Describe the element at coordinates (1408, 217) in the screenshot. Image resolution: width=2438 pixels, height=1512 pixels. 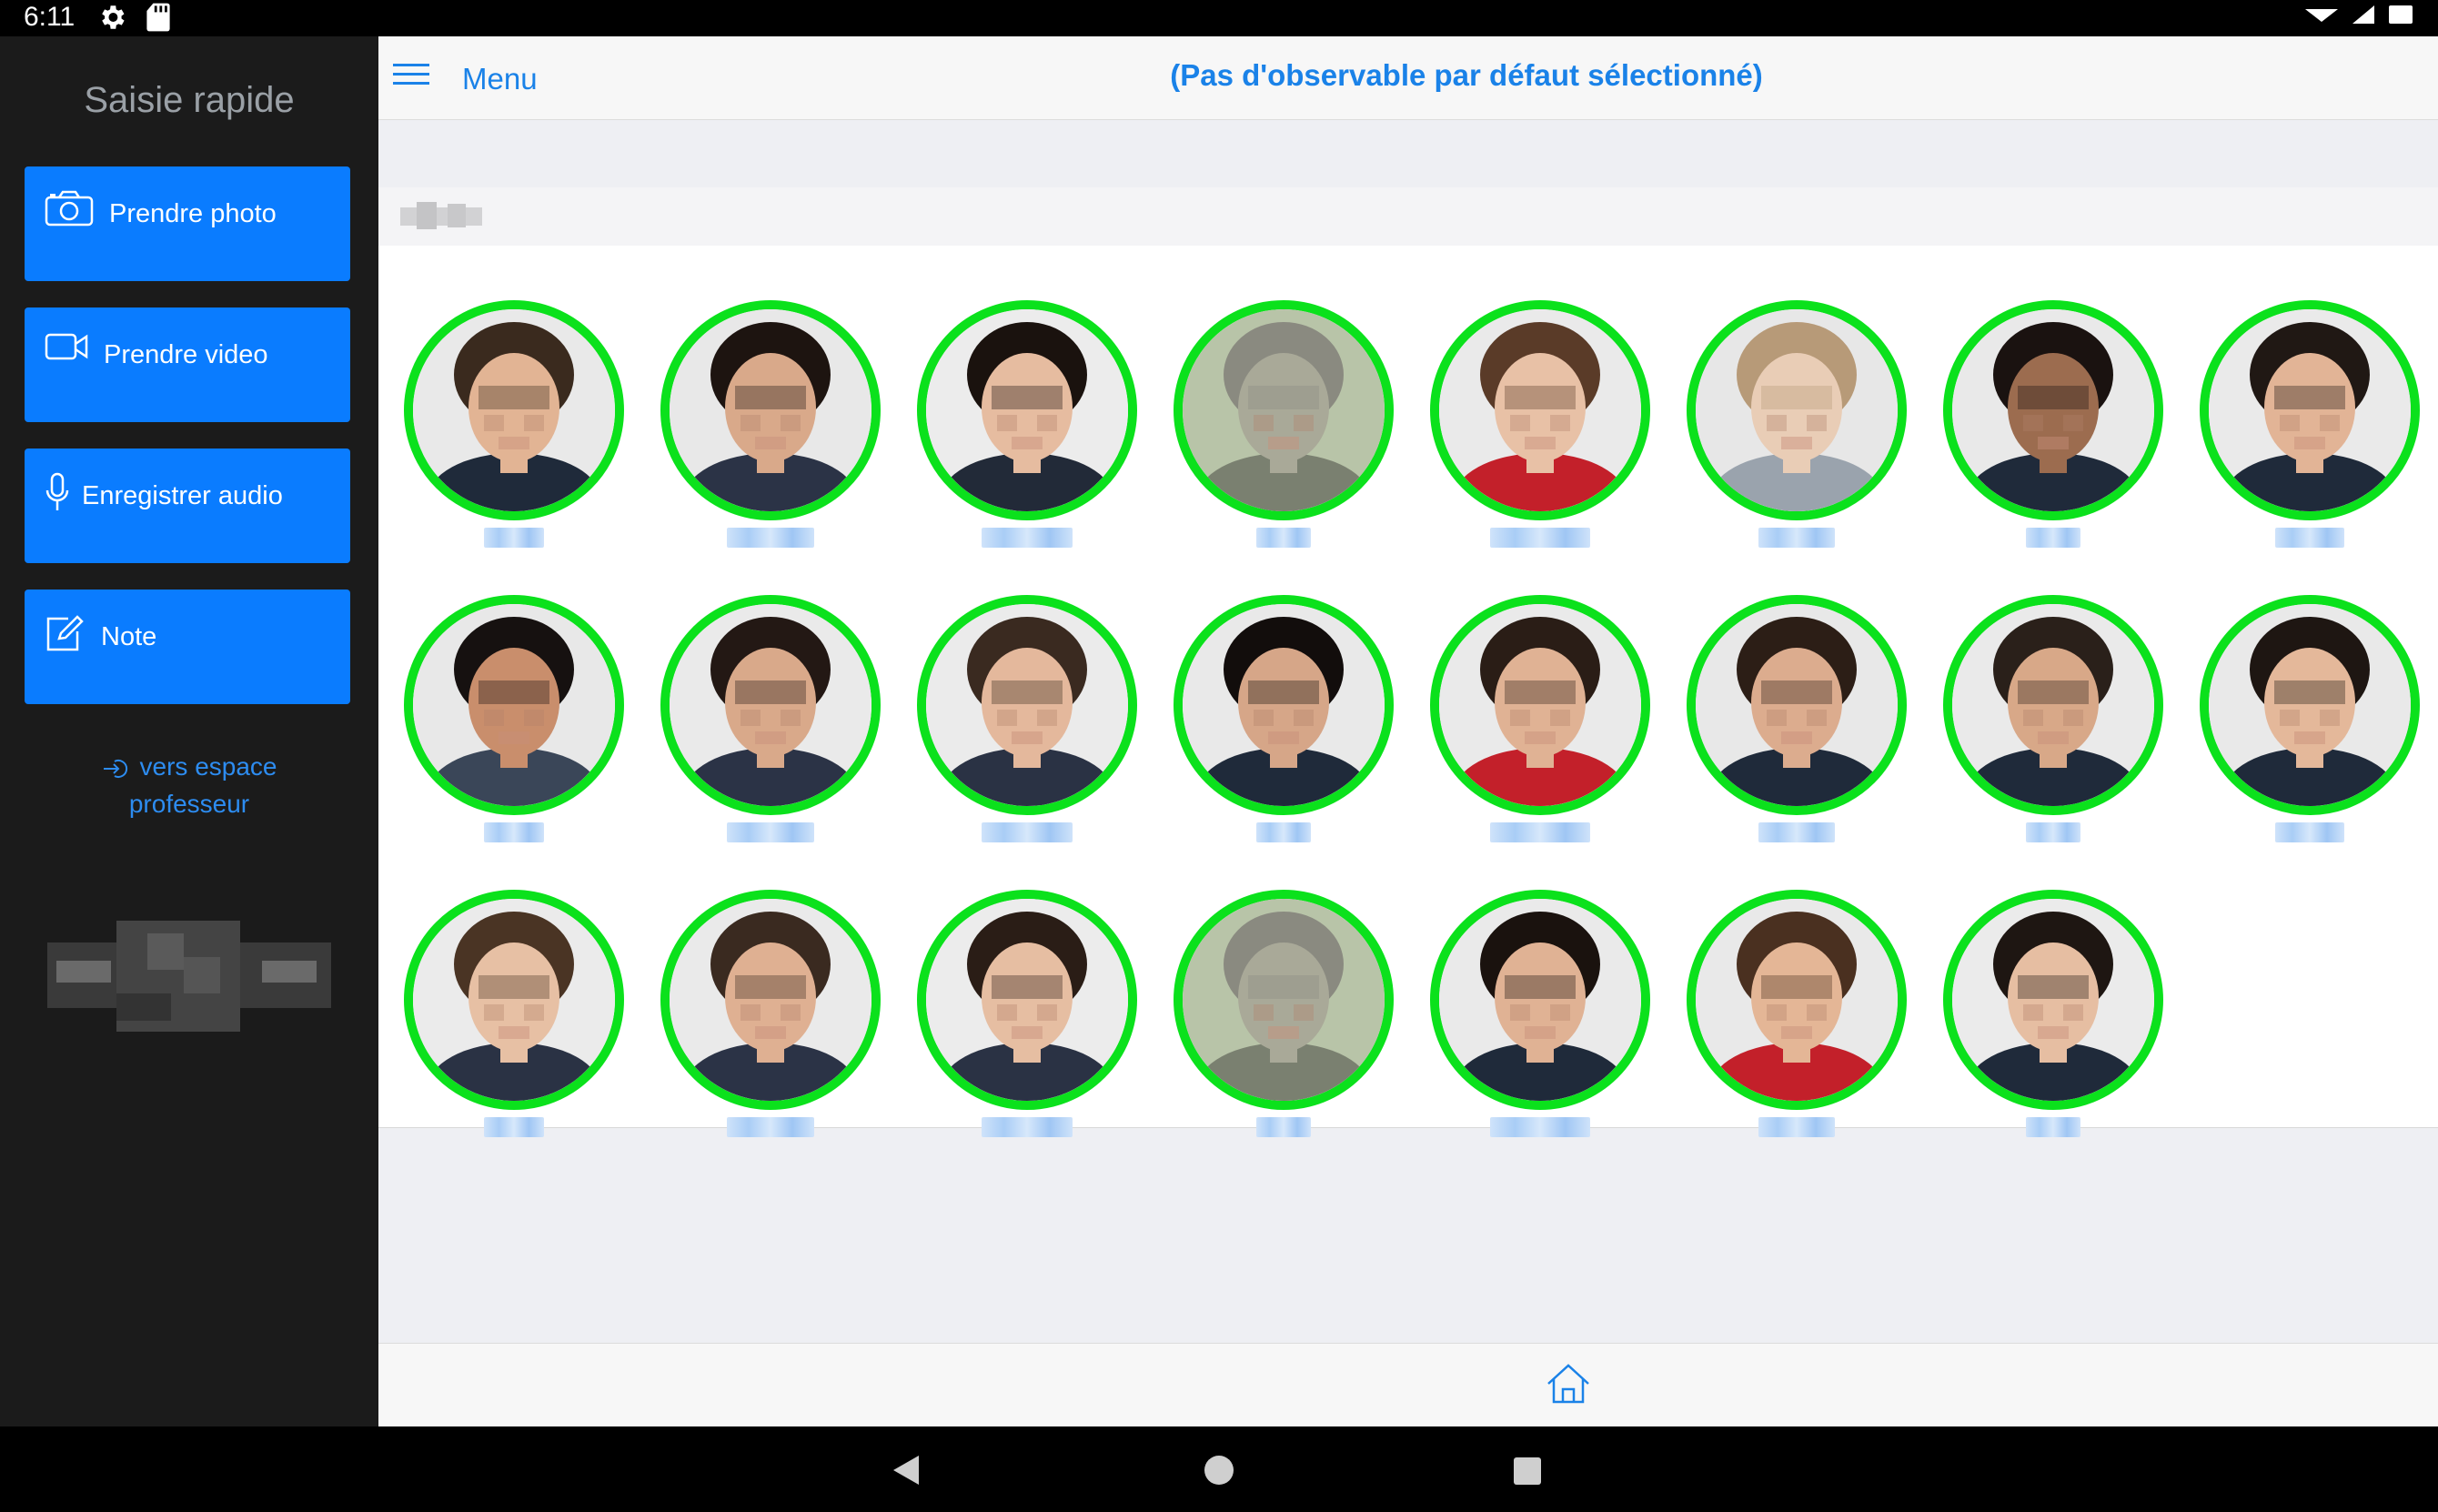
I see `class-group-header` at that location.